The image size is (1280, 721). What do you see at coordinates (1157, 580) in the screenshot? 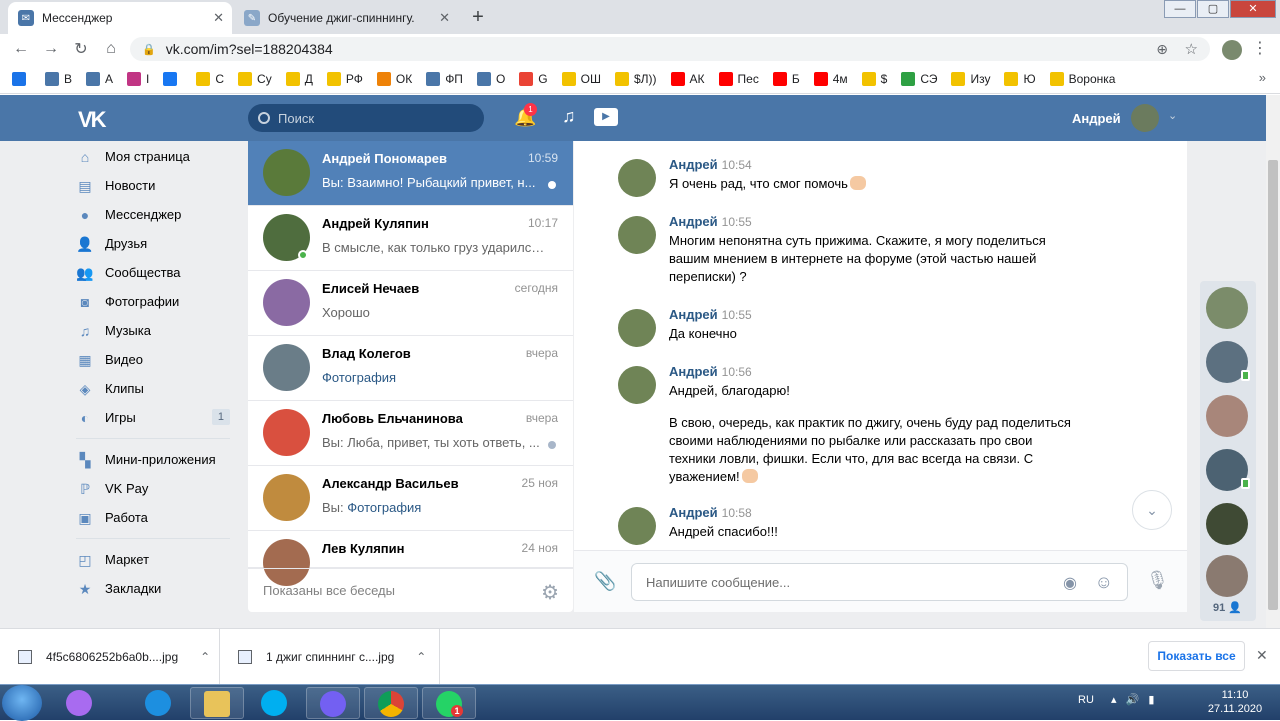
I see `microphone-icon: 🎙` at bounding box center [1157, 580].